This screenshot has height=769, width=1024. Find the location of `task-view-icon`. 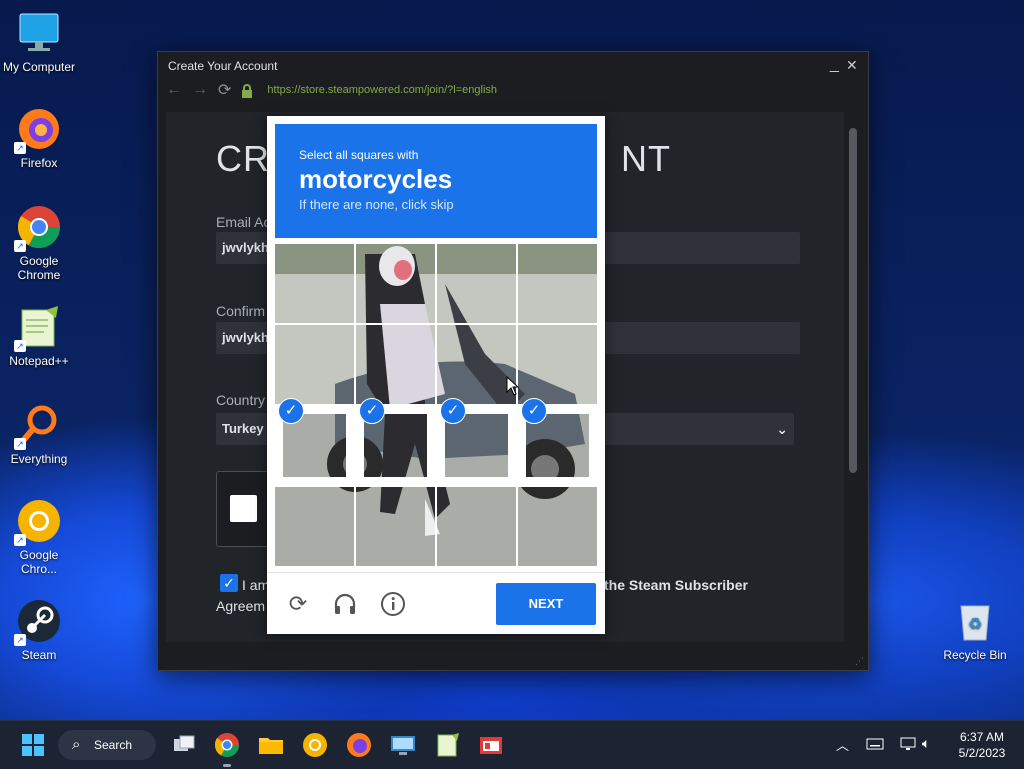

task-view-icon is located at coordinates (184, 745).